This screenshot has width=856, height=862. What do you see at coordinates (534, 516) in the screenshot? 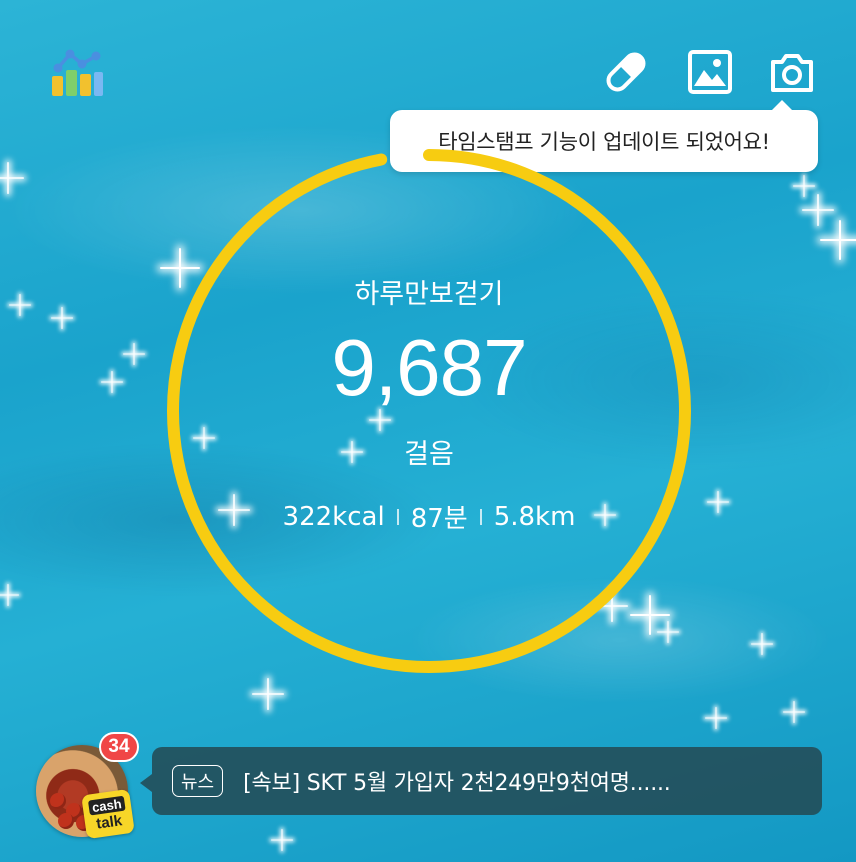
I see `distance-value: 5.8km` at bounding box center [534, 516].